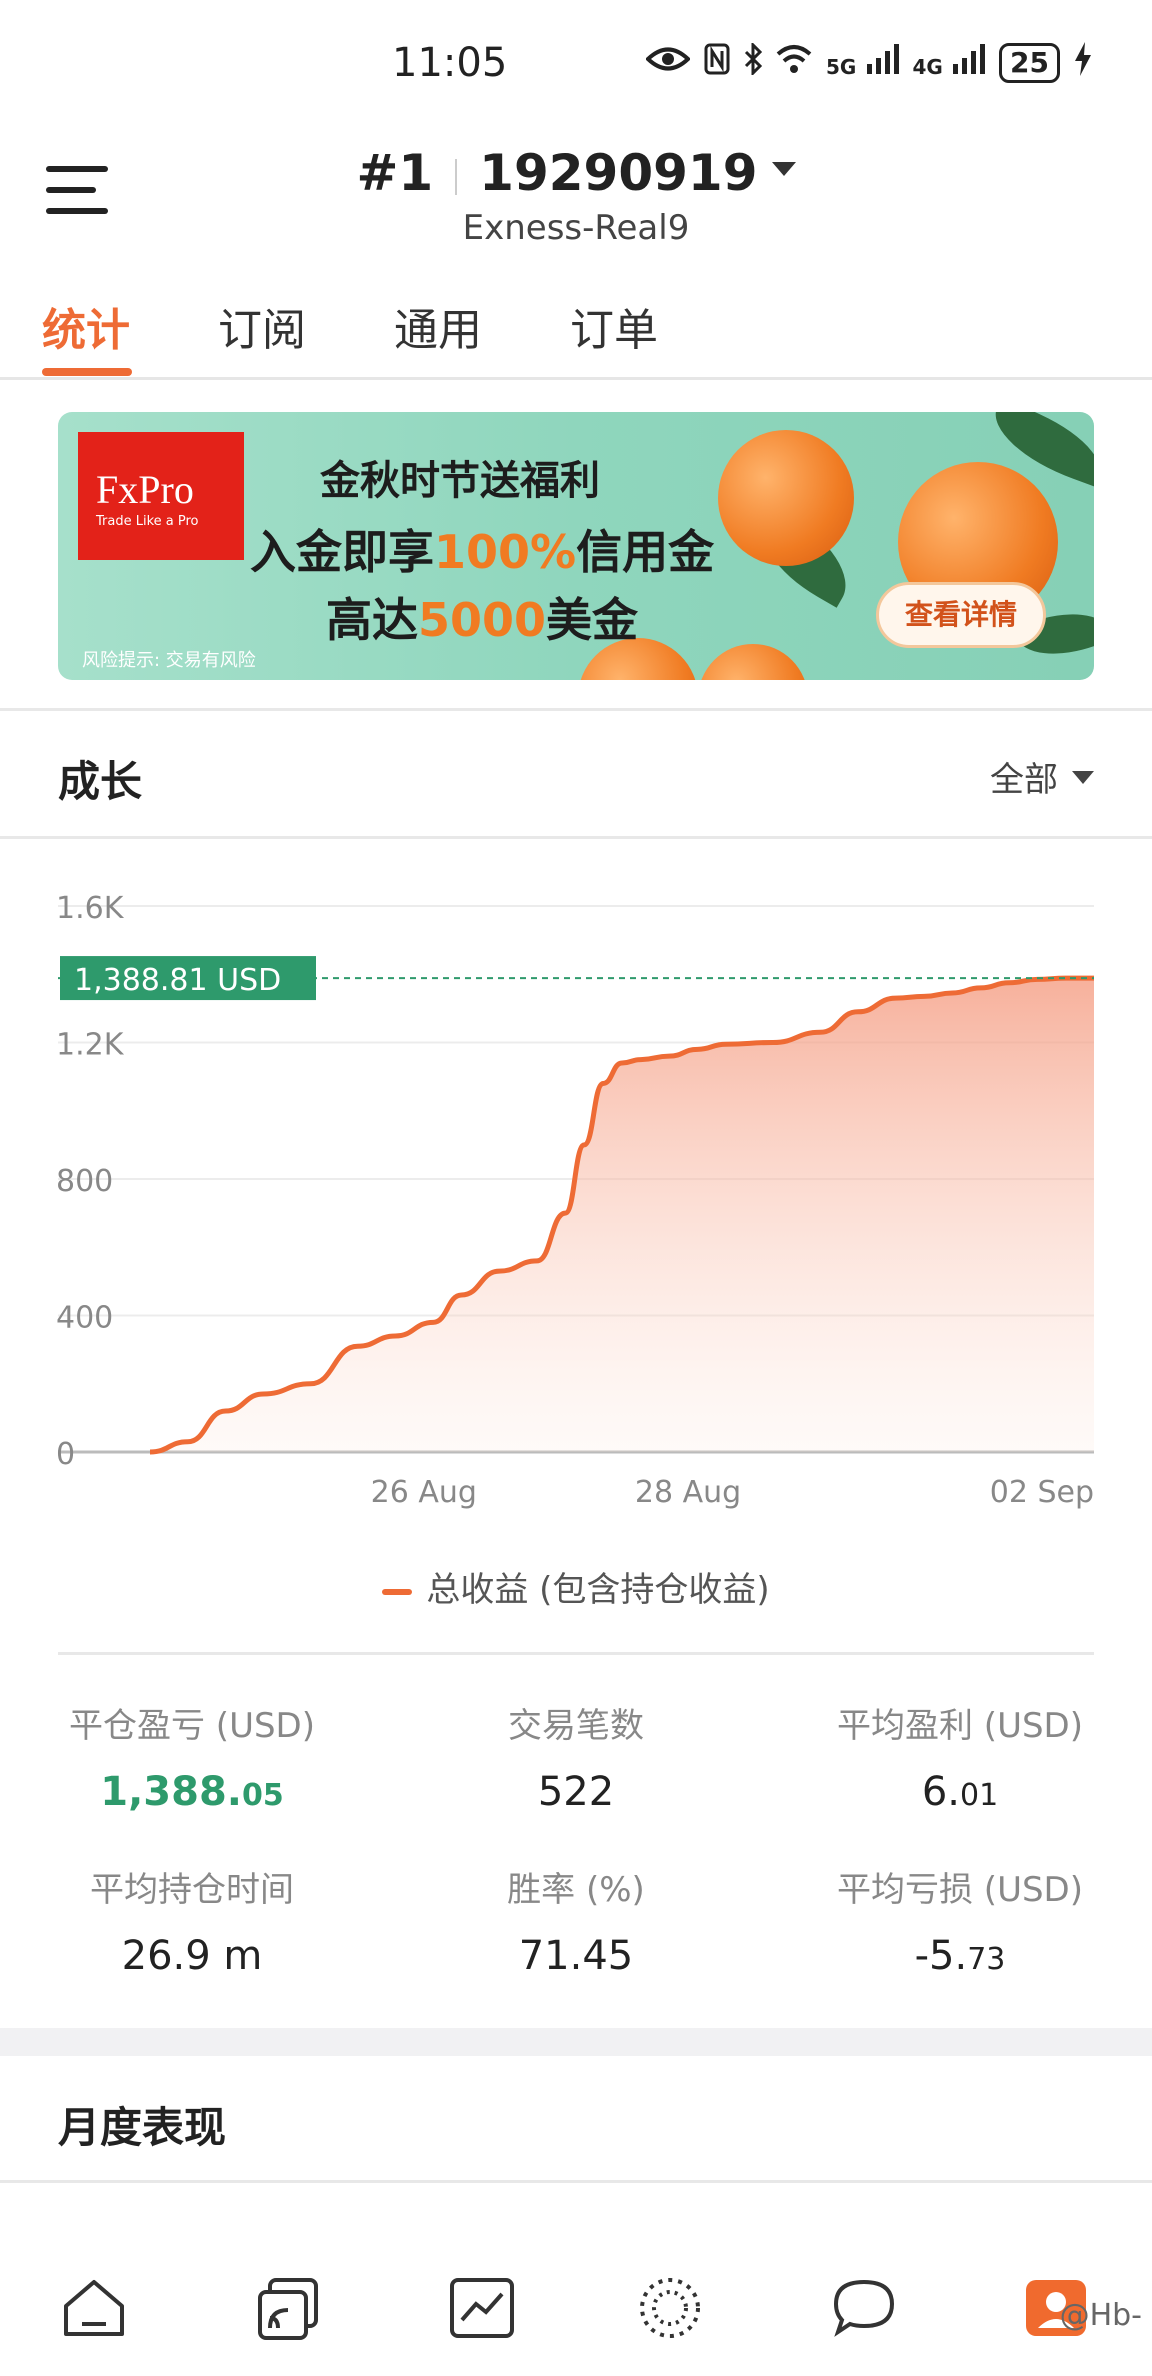 This screenshot has width=1152, height=2376. I want to click on tab-general: 通用, so click(438, 326).